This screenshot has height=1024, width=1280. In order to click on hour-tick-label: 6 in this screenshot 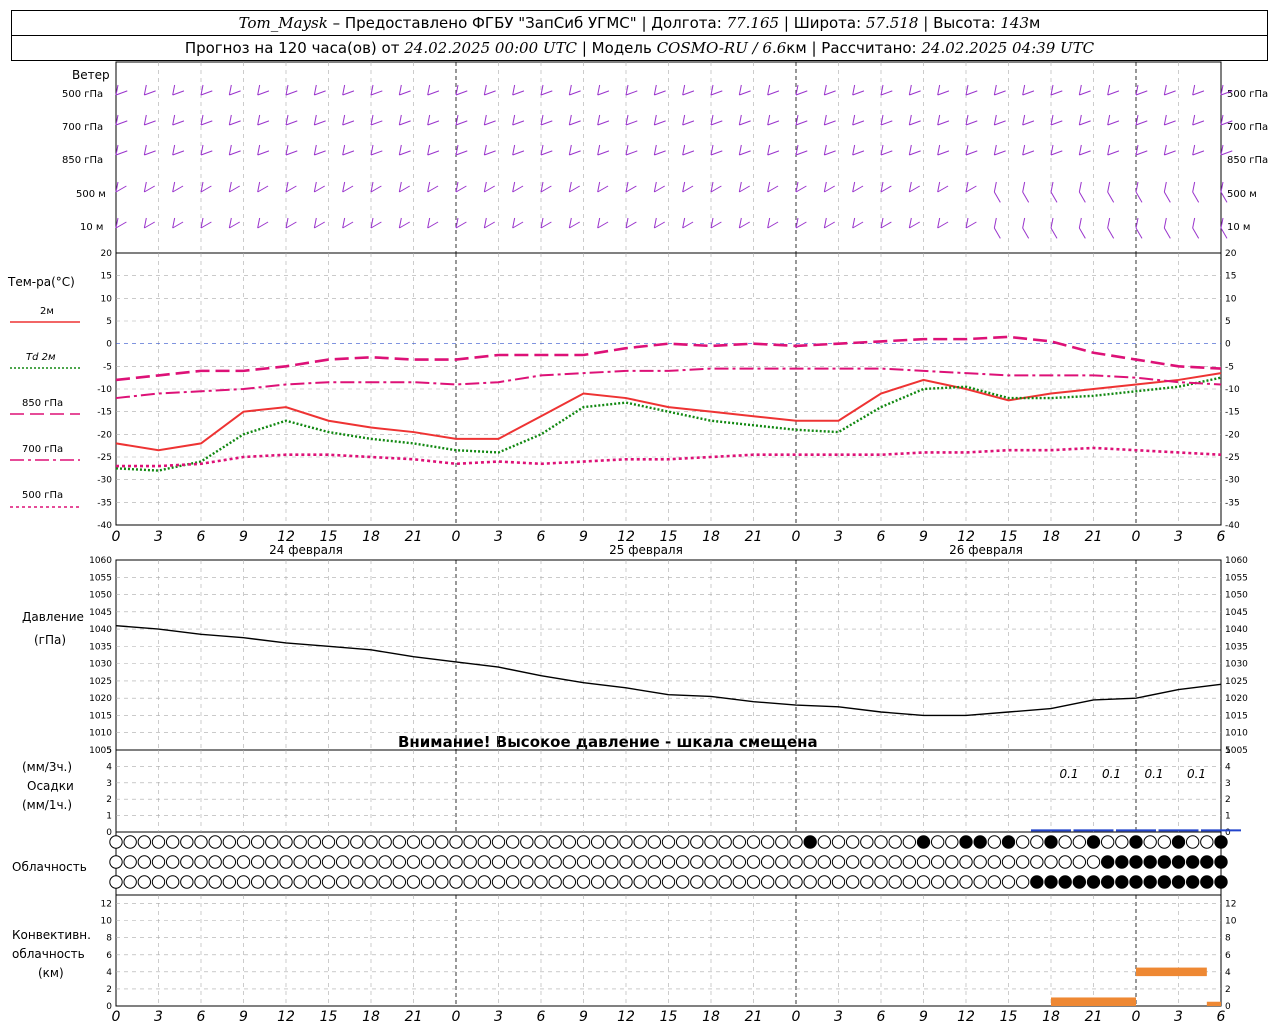, I will do `click(201, 537)`.